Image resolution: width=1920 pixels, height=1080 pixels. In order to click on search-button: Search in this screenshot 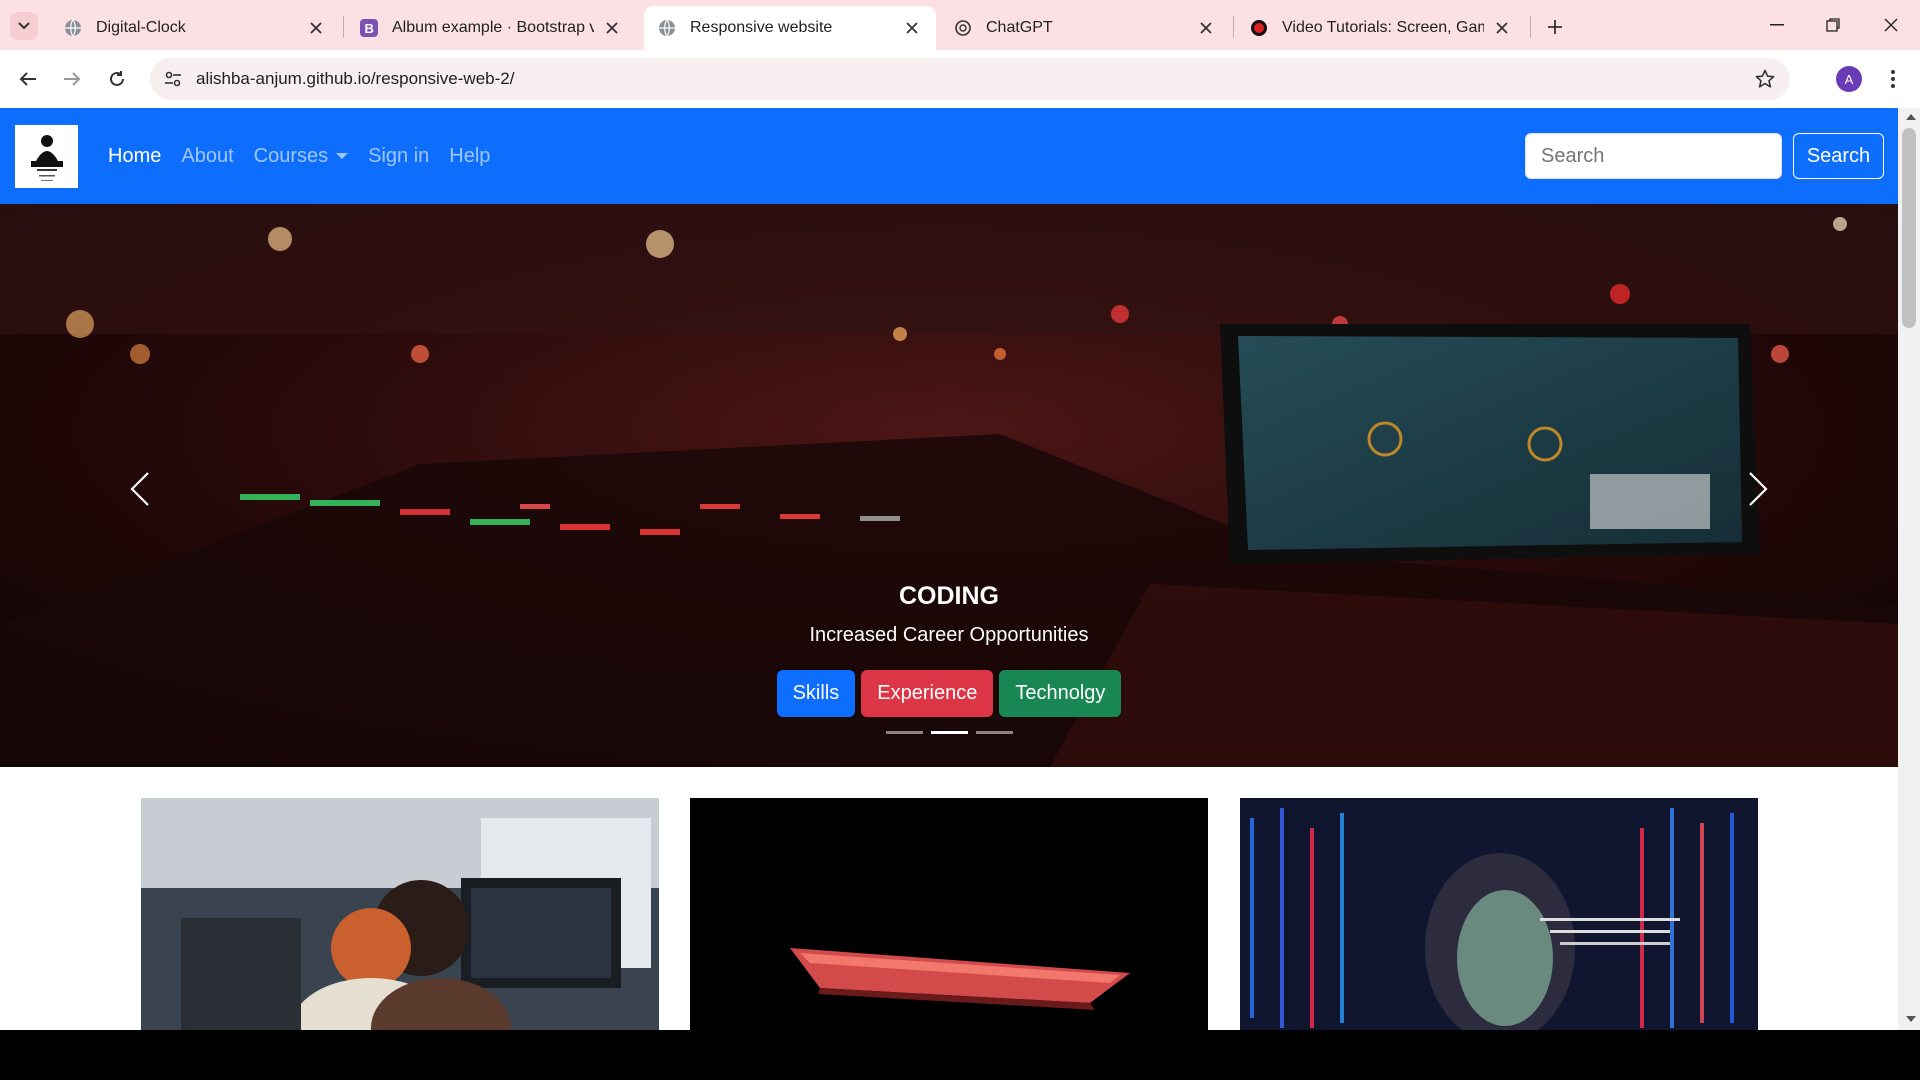, I will do `click(1838, 156)`.